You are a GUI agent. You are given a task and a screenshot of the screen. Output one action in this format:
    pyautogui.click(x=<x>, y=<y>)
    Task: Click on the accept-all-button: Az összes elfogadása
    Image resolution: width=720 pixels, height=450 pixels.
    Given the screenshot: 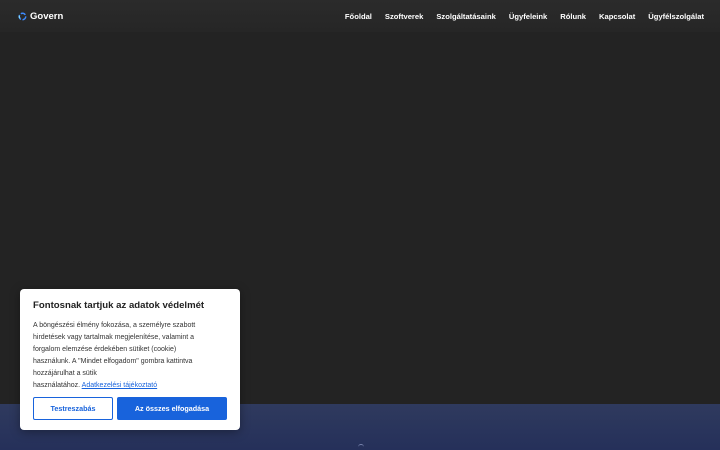 What is the action you would take?
    pyautogui.click(x=172, y=408)
    